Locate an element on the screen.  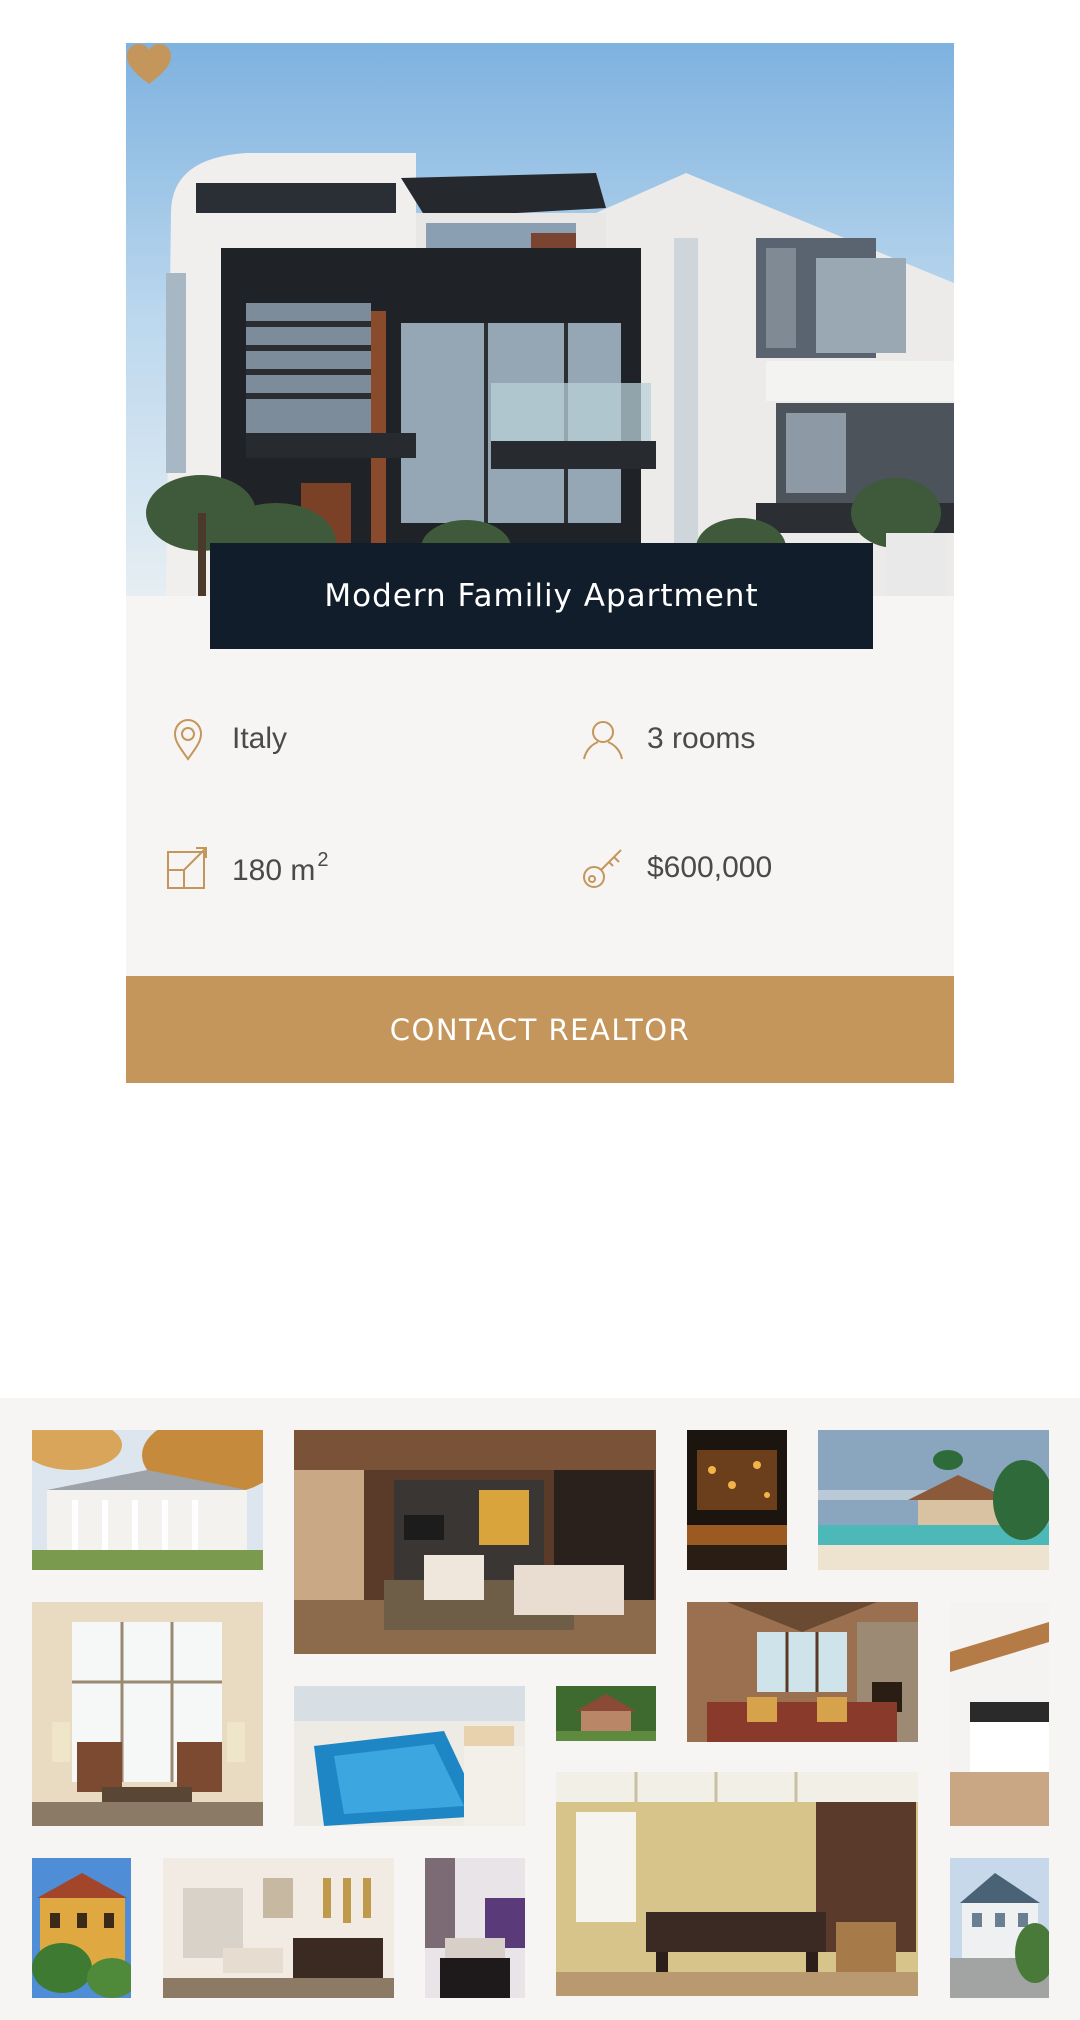
gallery-photo-wooden-house is located at coordinates (606, 1713).